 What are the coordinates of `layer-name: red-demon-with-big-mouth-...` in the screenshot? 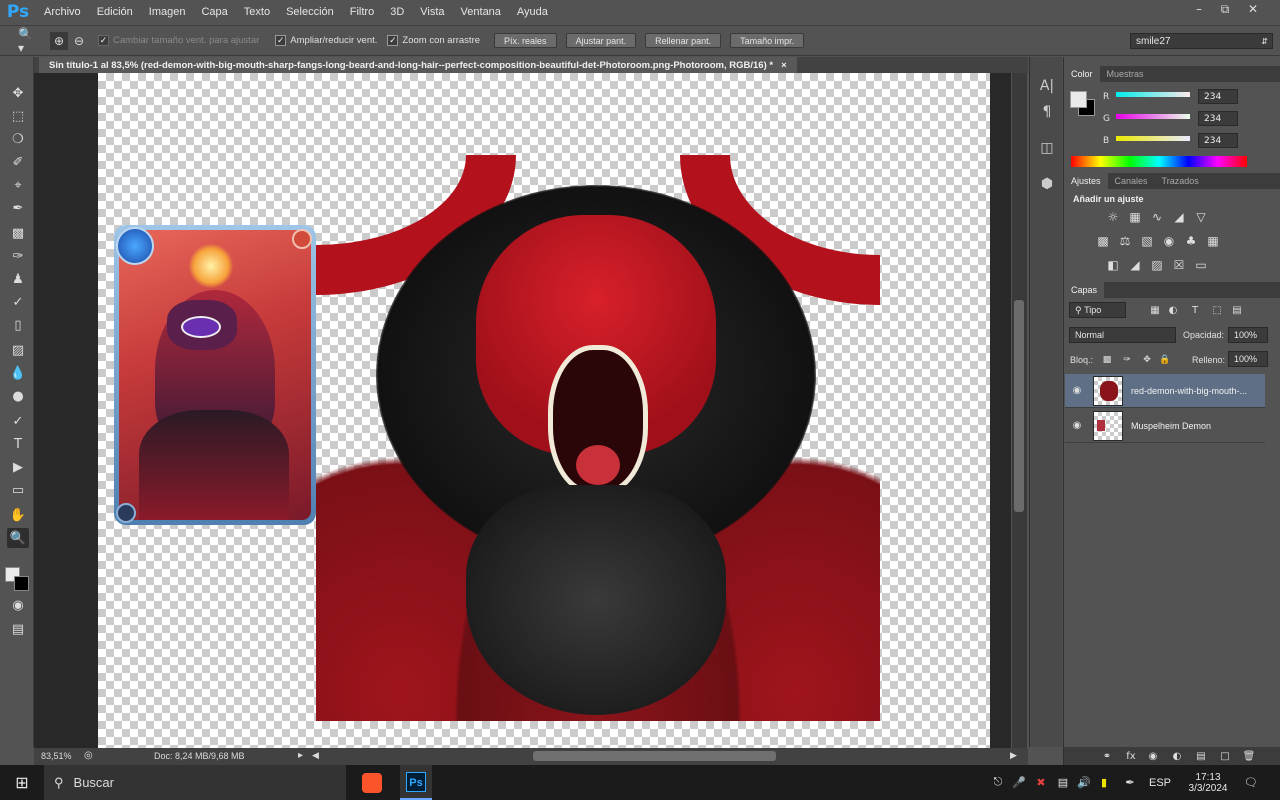 It's located at (1196, 391).